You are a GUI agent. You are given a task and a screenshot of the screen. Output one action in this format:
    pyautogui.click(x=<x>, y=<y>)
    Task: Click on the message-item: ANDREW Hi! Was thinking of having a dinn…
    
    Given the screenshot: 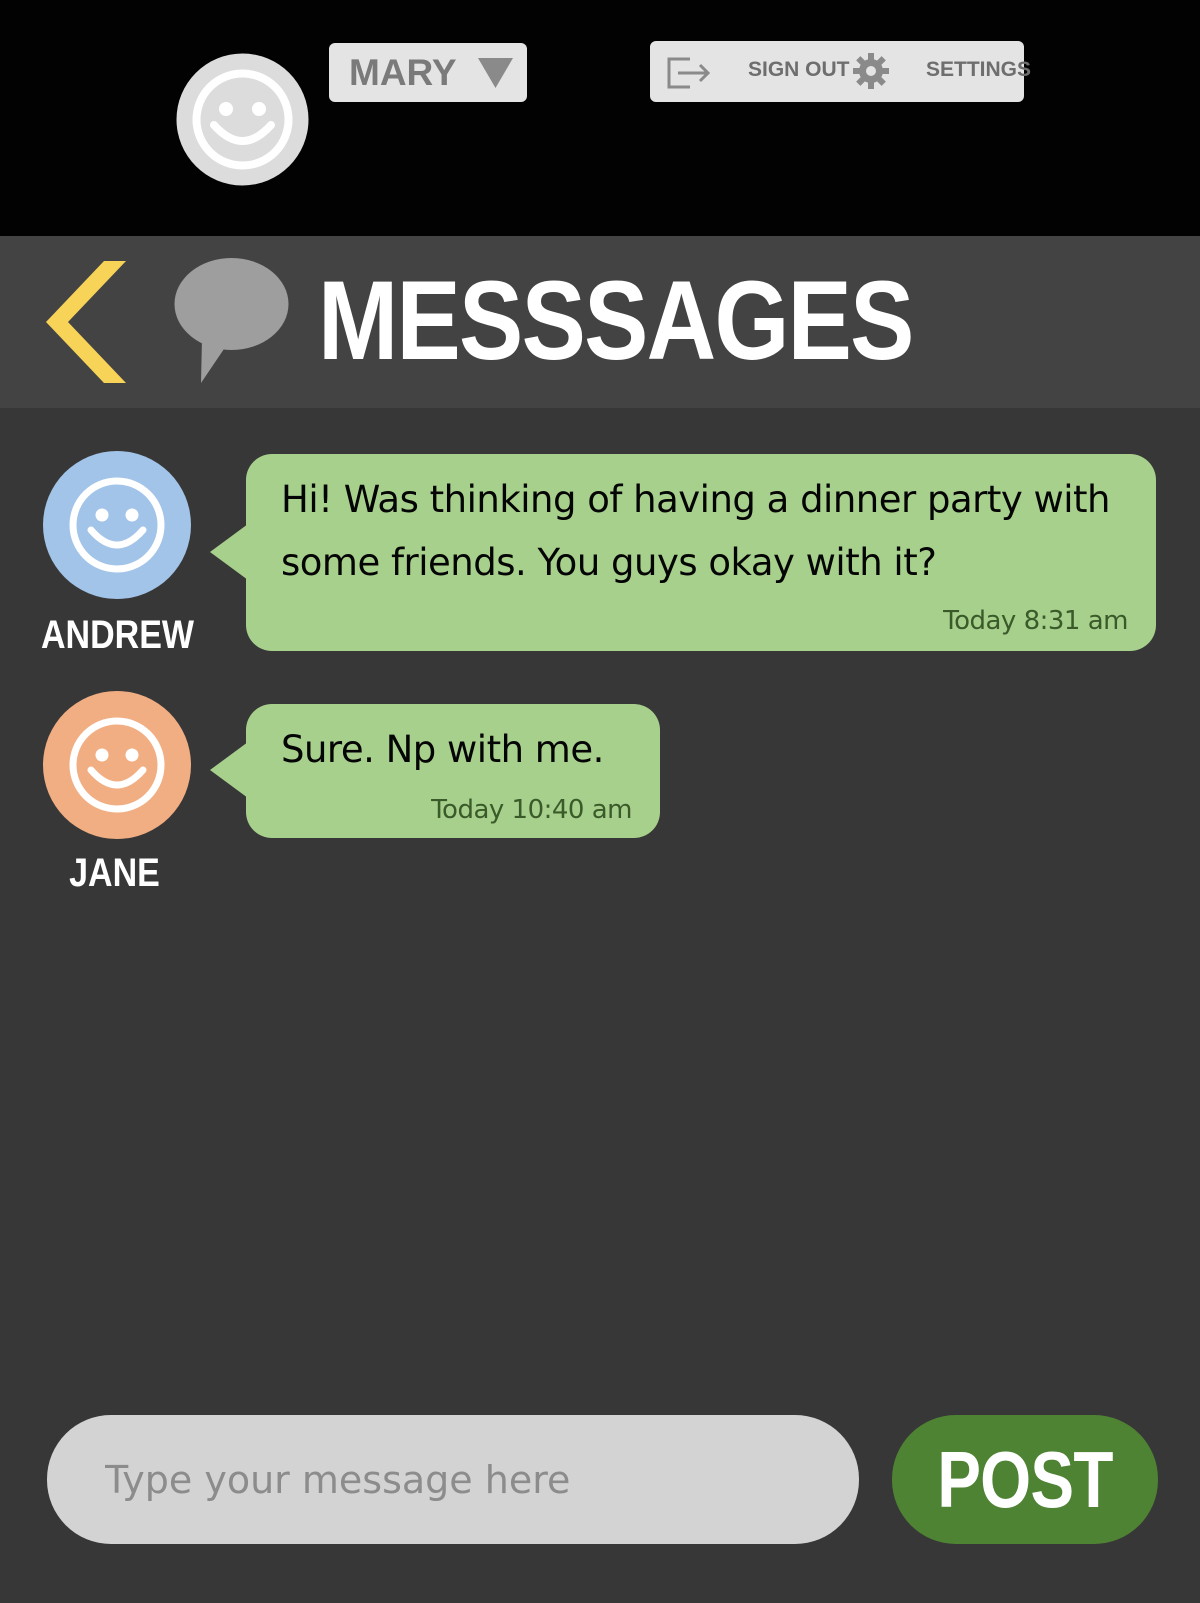 What is the action you would take?
    pyautogui.click(x=600, y=554)
    